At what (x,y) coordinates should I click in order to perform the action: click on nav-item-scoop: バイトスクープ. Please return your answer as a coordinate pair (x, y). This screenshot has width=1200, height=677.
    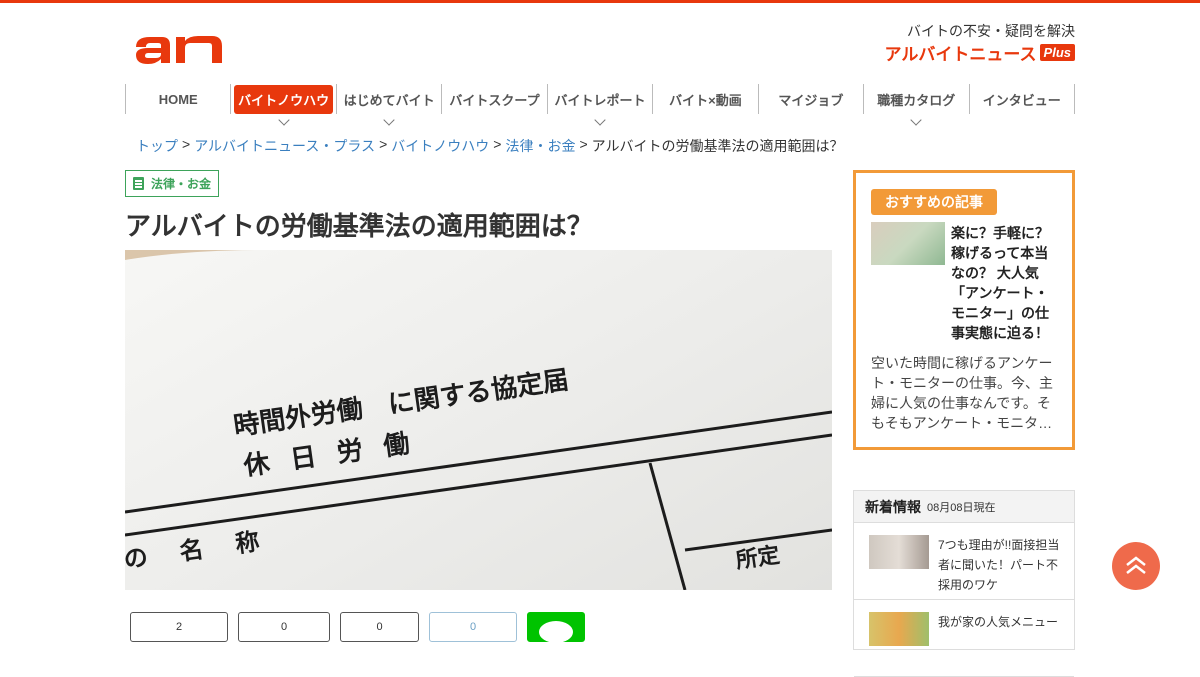
    Looking at the image, I should click on (493, 99).